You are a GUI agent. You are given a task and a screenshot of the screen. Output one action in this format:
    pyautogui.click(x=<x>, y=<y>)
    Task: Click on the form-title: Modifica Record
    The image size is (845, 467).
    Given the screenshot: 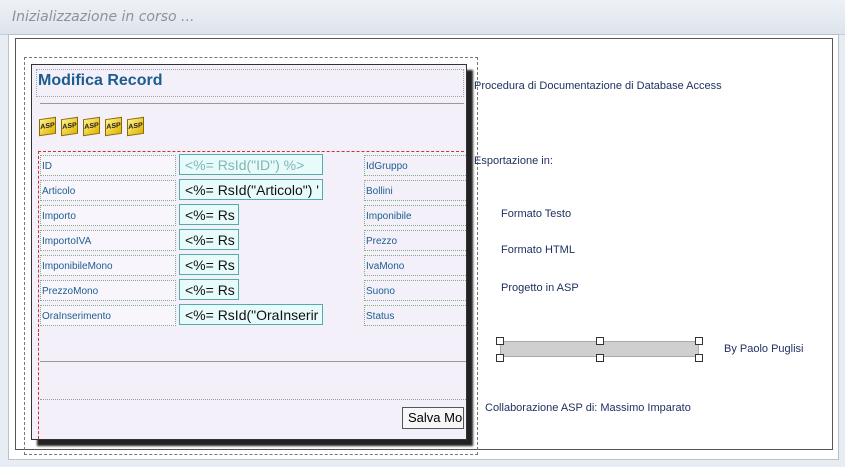 What is the action you would take?
    pyautogui.click(x=100, y=80)
    